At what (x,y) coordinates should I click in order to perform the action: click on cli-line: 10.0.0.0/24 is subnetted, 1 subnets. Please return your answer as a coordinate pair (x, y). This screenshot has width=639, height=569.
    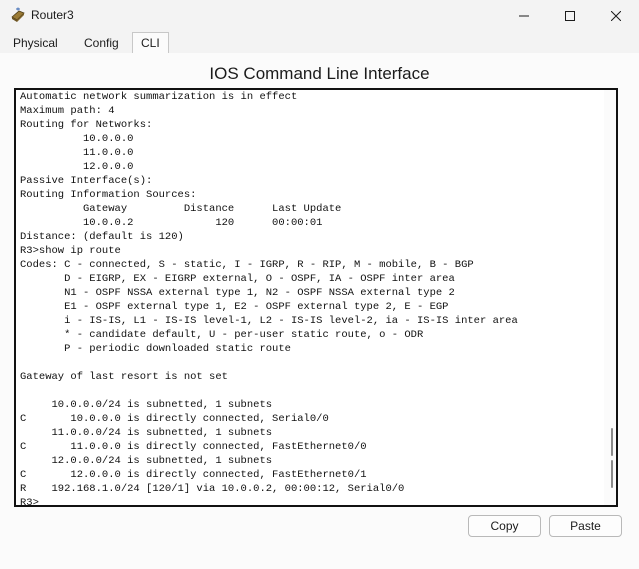
    Looking at the image, I should click on (146, 405).